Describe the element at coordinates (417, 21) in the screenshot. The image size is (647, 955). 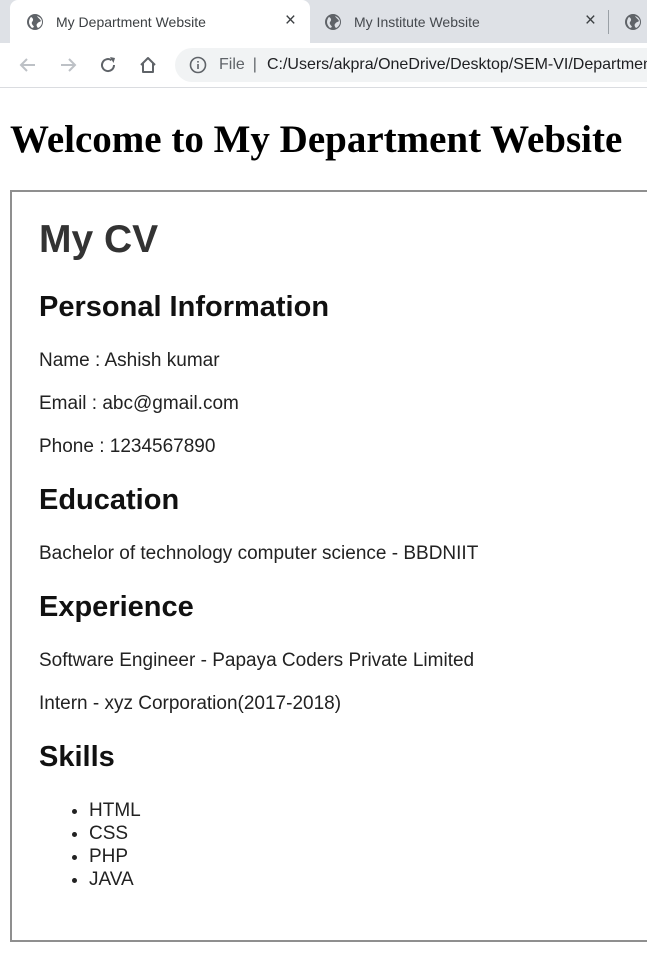
I see `tab-title: My Institute Website` at that location.